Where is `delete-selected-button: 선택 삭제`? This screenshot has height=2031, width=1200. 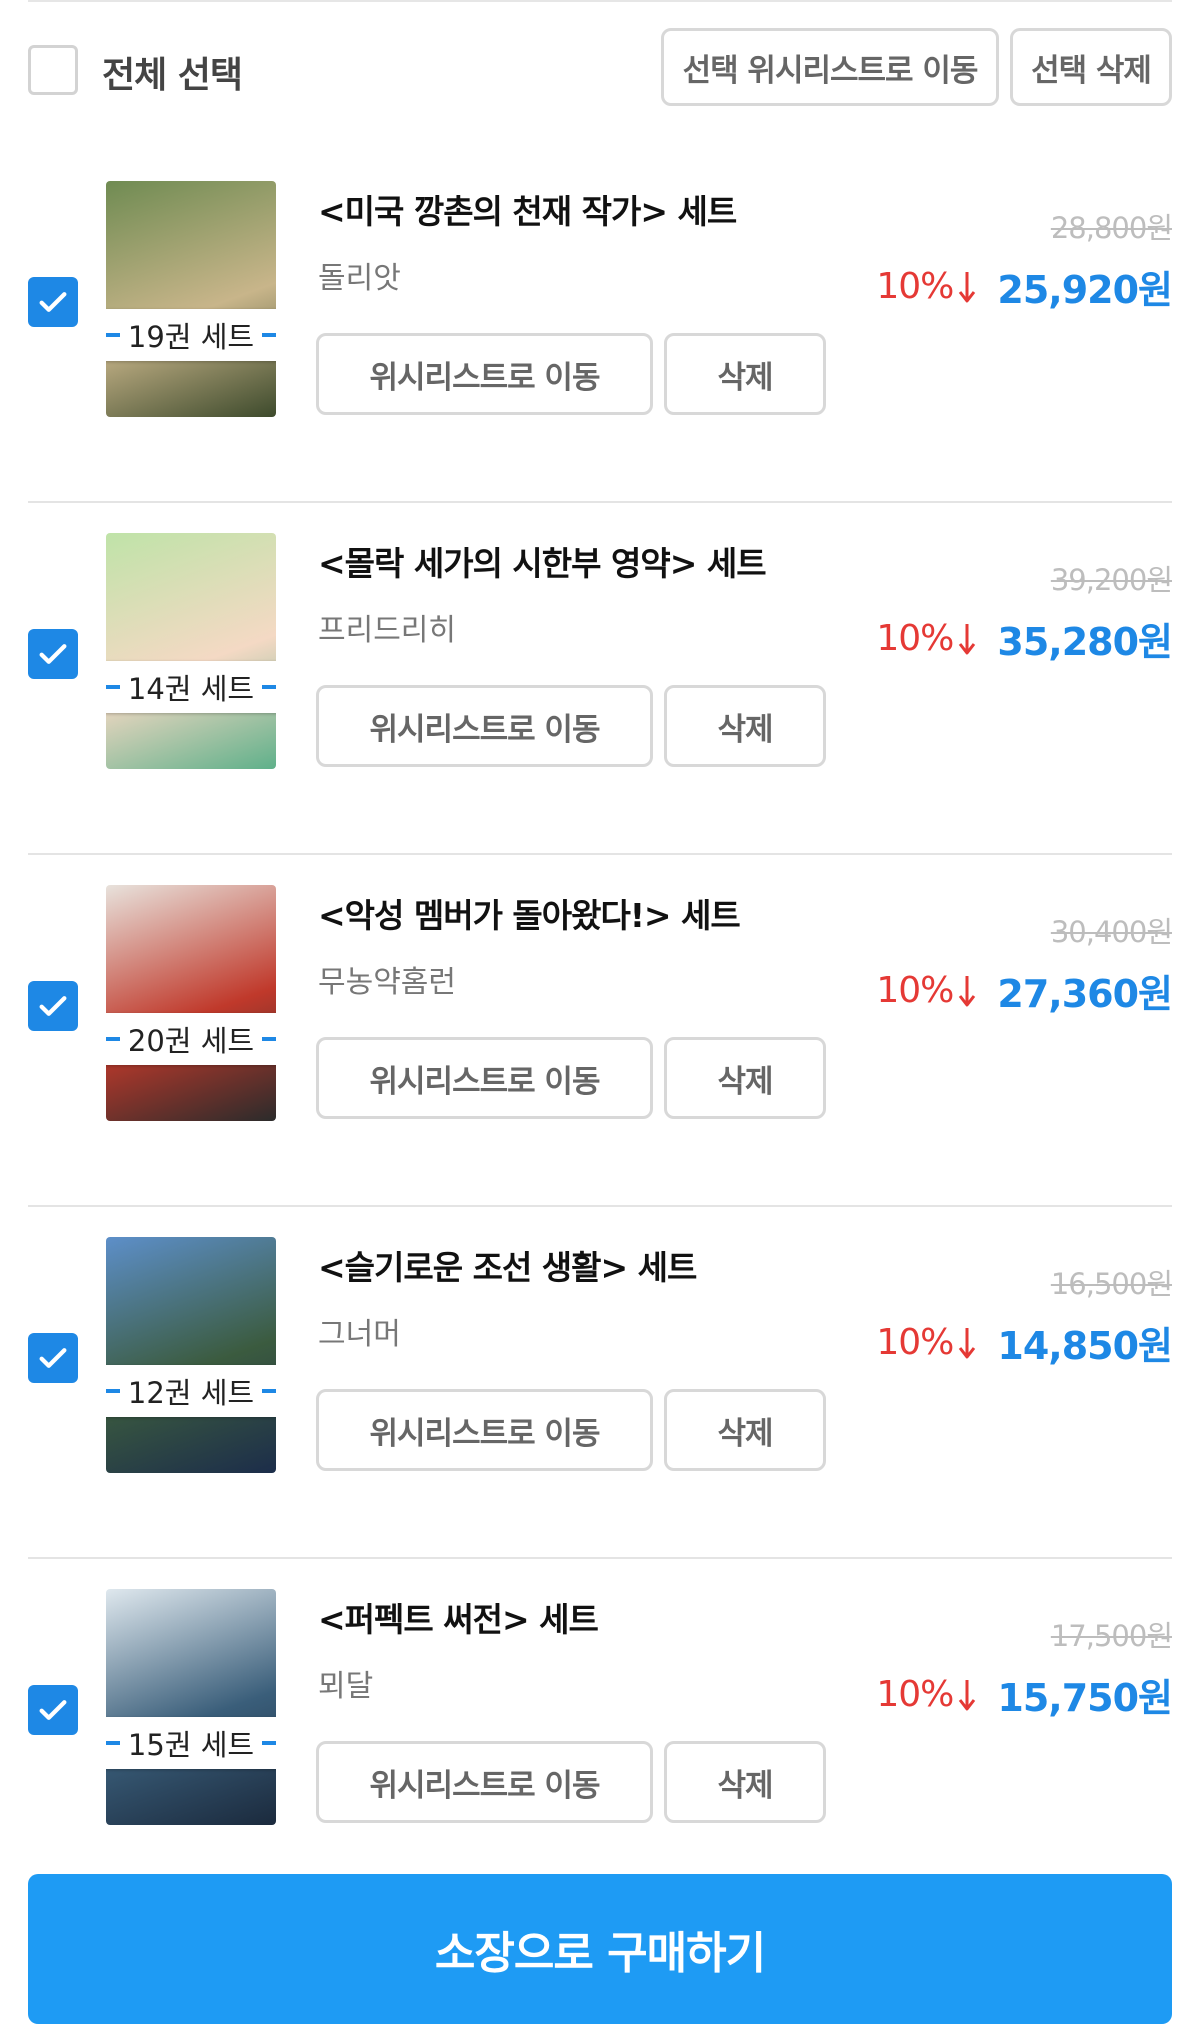 delete-selected-button: 선택 삭제 is located at coordinates (1091, 67).